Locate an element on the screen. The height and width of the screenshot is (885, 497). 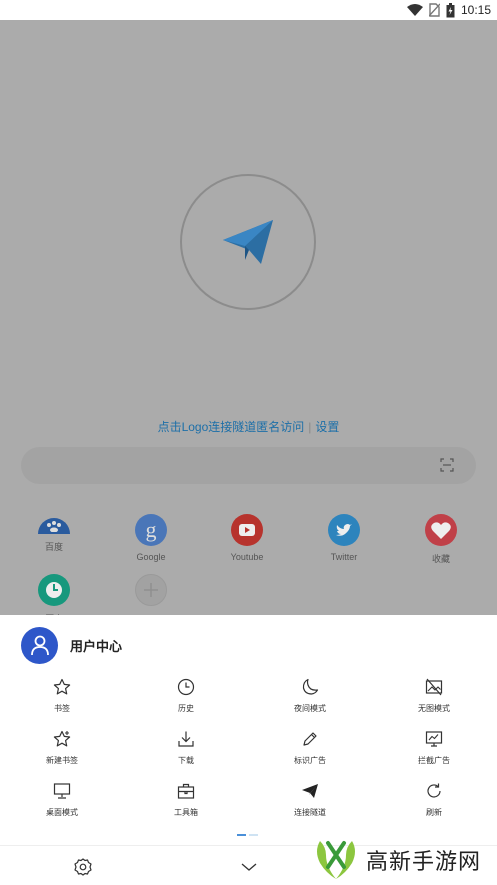
menu-label: 标识广告 is located at coordinates (310, 760).